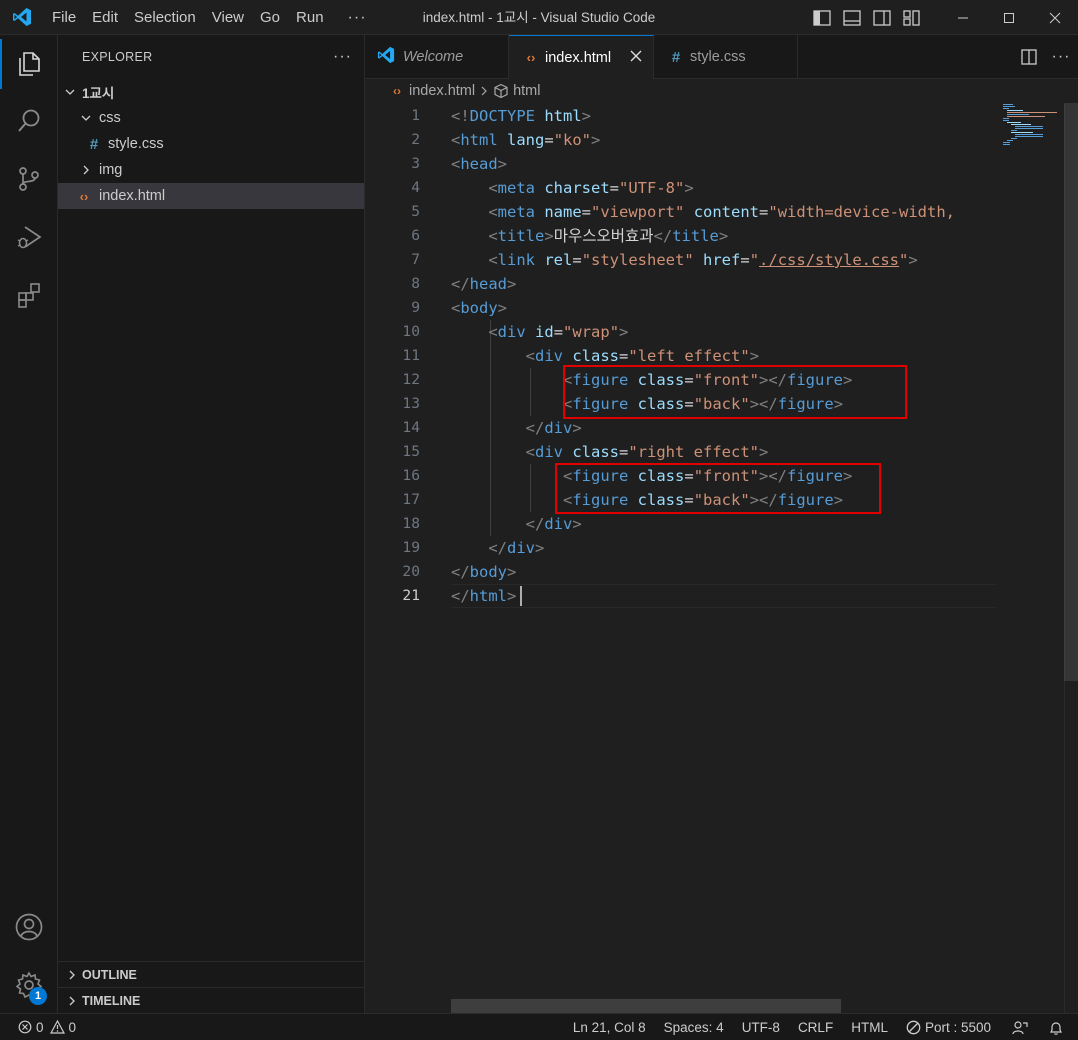 This screenshot has height=1040, width=1078. What do you see at coordinates (646, 1006) in the screenshot?
I see `horizontal-scrollbar-thumb` at bounding box center [646, 1006].